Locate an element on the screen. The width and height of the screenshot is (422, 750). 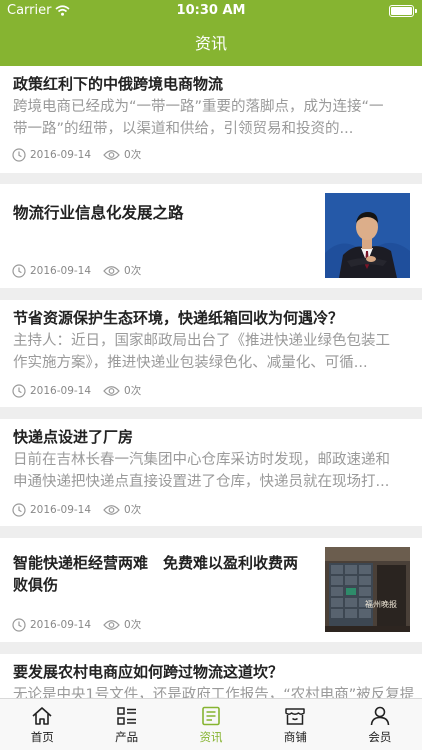
tab-member: 会员 is located at coordinates (380, 724).